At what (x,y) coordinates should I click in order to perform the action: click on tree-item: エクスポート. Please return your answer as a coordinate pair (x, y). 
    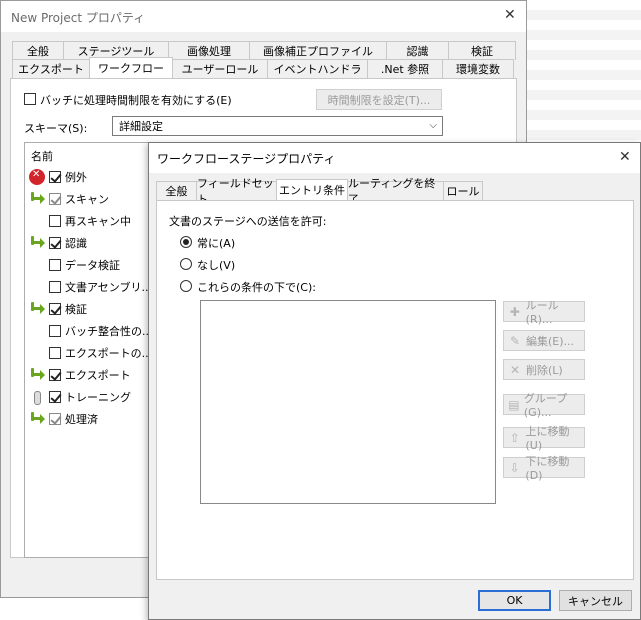
    Looking at the image, I should click on (80, 375).